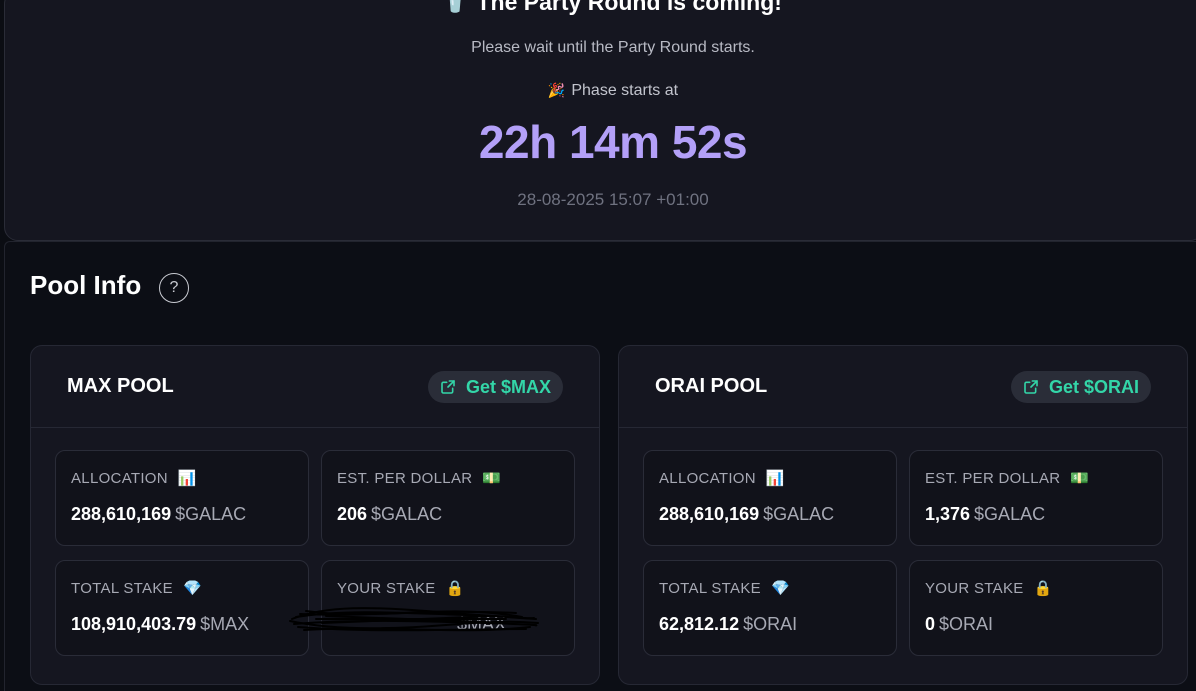 This screenshot has width=1196, height=691. What do you see at coordinates (315, 387) in the screenshot?
I see `pool-card-header: MAX POOL Get $MAX` at bounding box center [315, 387].